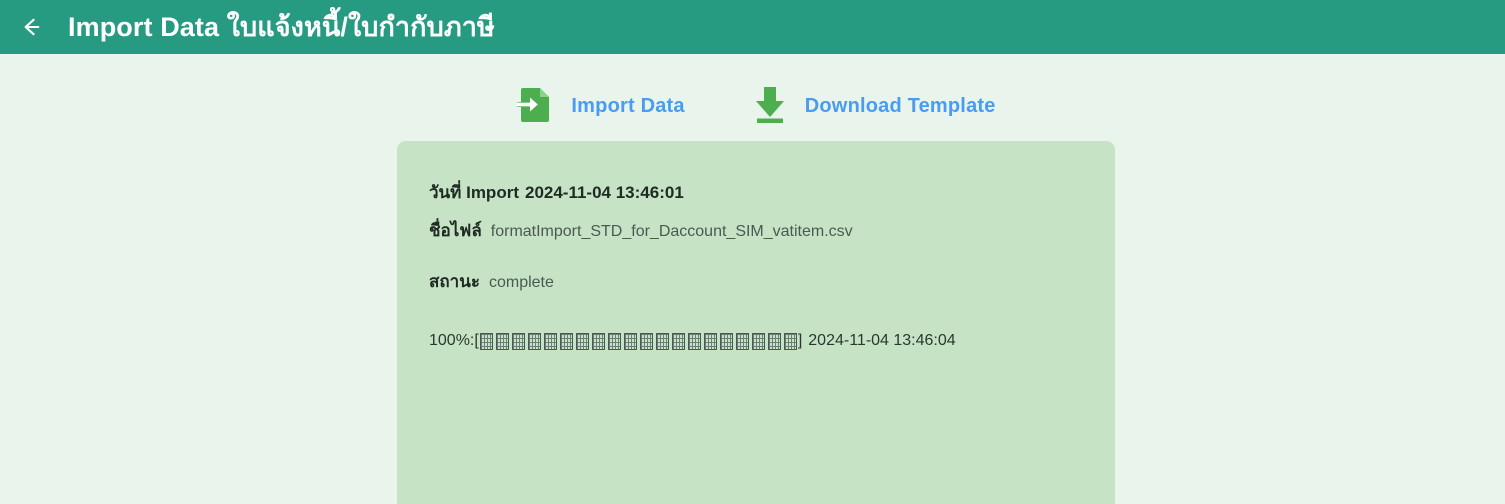 Image resolution: width=1505 pixels, height=504 pixels. I want to click on import-data-label: Import Data, so click(628, 106).